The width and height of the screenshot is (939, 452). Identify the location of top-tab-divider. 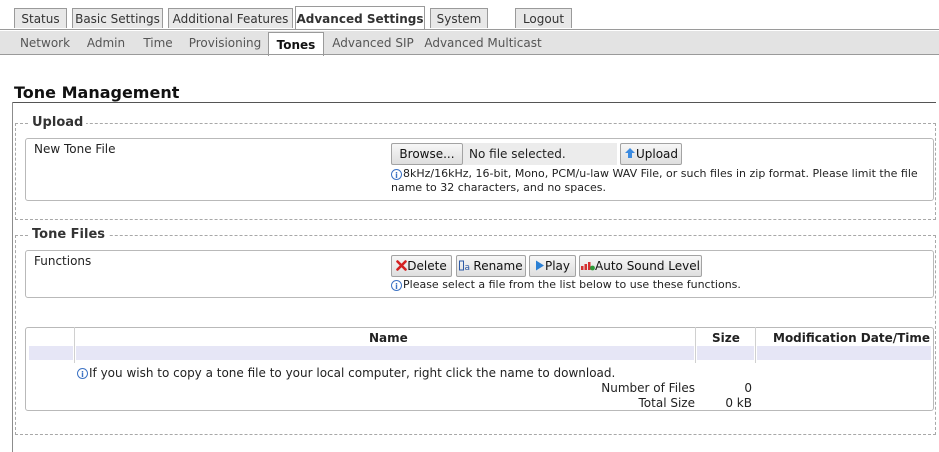
(469, 29).